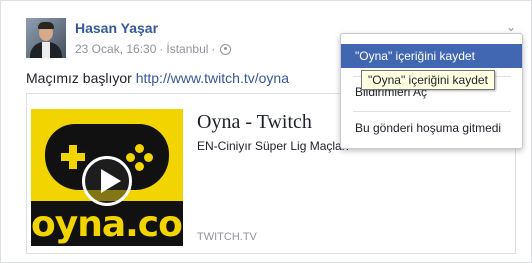 Image resolution: width=532 pixels, height=263 pixels. Describe the element at coordinates (187, 49) in the screenshot. I see `post-location: İstanbul` at that location.